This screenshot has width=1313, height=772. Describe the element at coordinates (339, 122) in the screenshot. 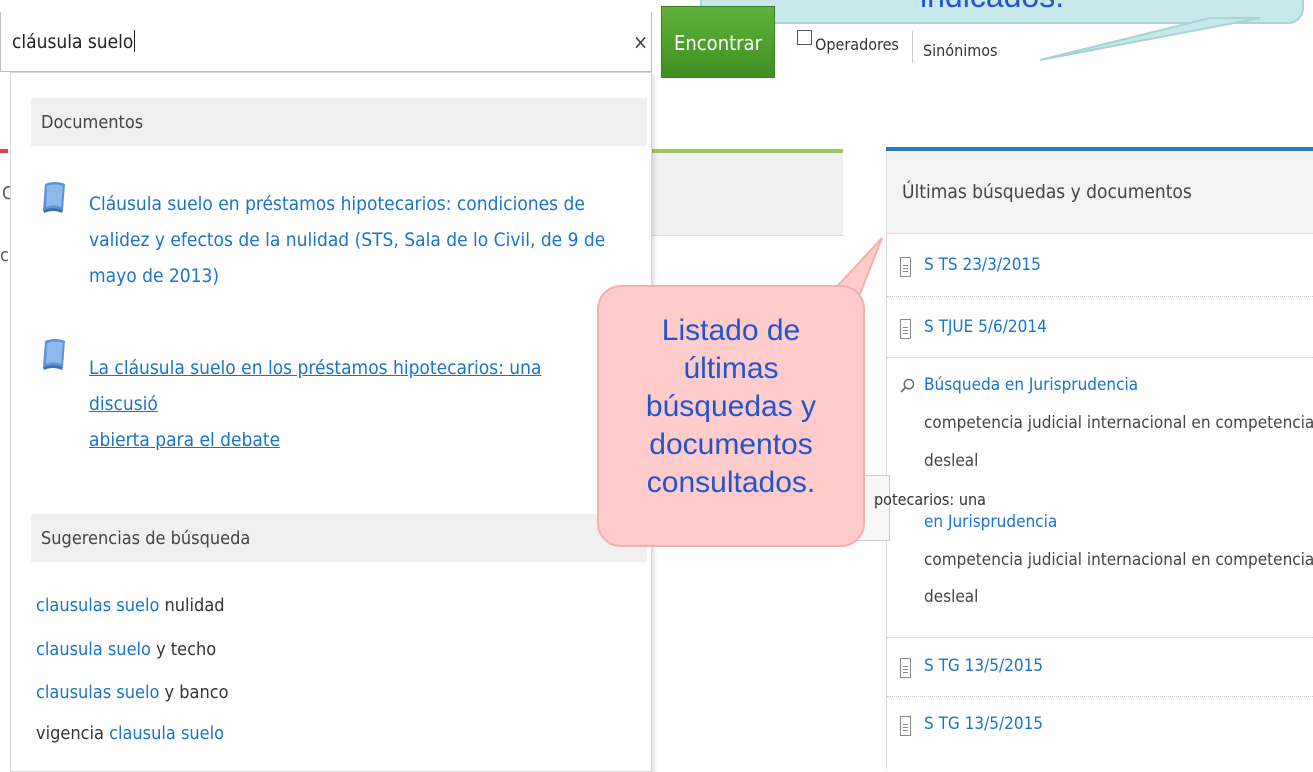

I see `documents-section-header: Documentos` at that location.